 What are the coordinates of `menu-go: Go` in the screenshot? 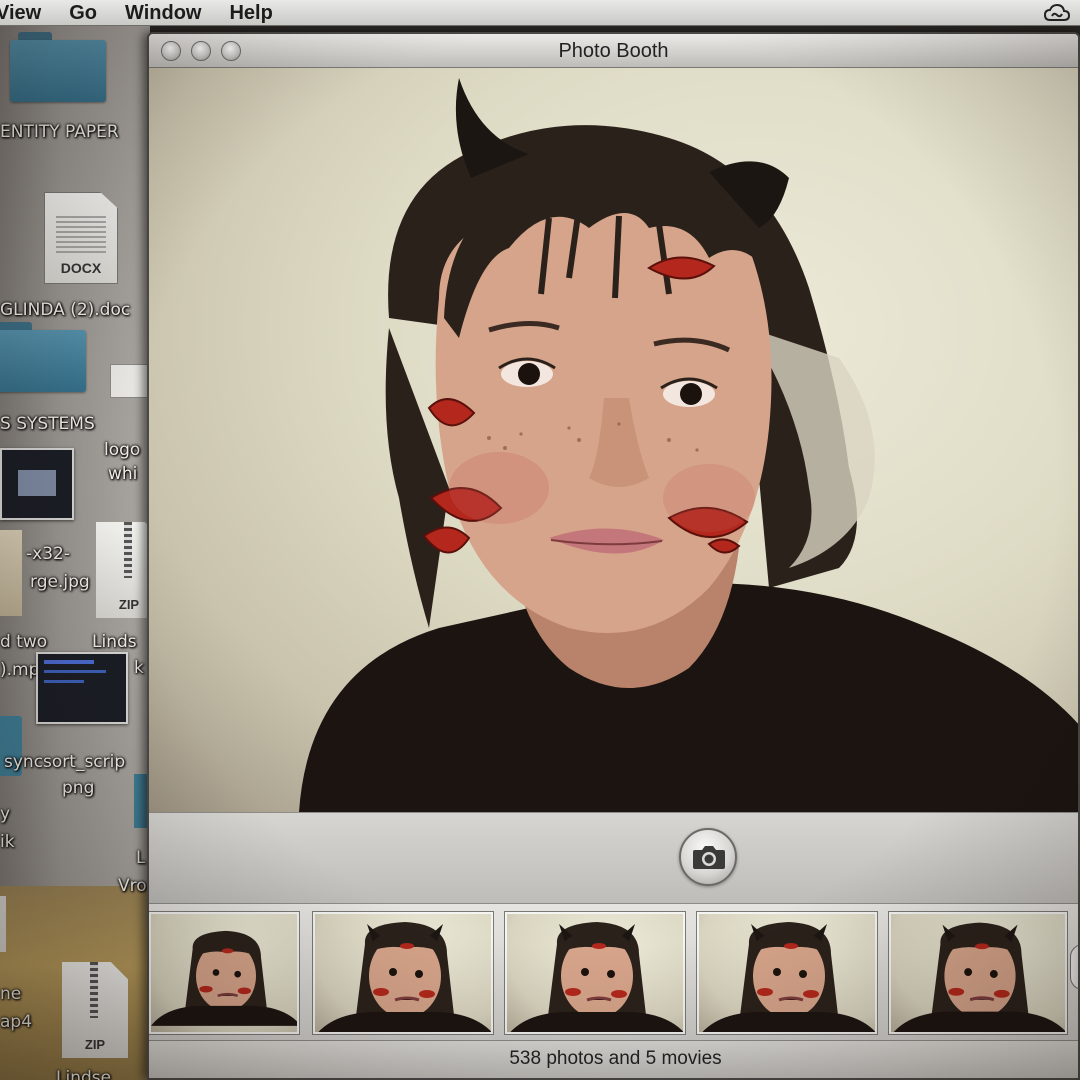 It's located at (83, 13).